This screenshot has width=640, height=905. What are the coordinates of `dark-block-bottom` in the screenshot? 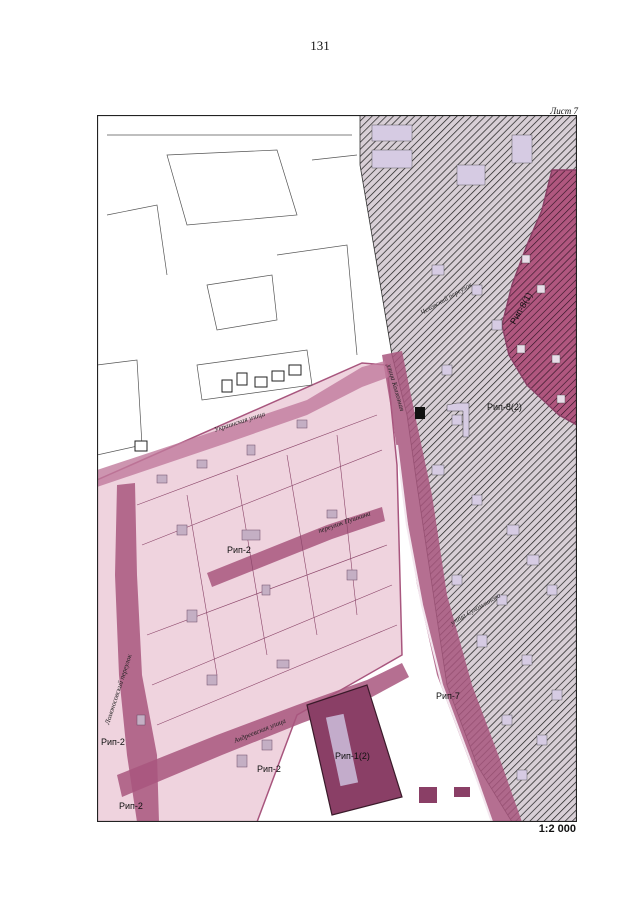 It's located at (428, 795).